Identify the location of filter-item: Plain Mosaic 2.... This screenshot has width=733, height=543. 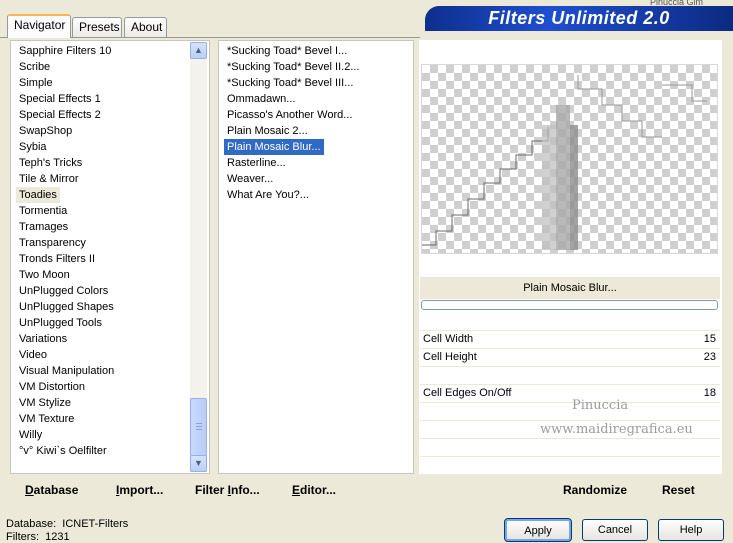
(267, 131).